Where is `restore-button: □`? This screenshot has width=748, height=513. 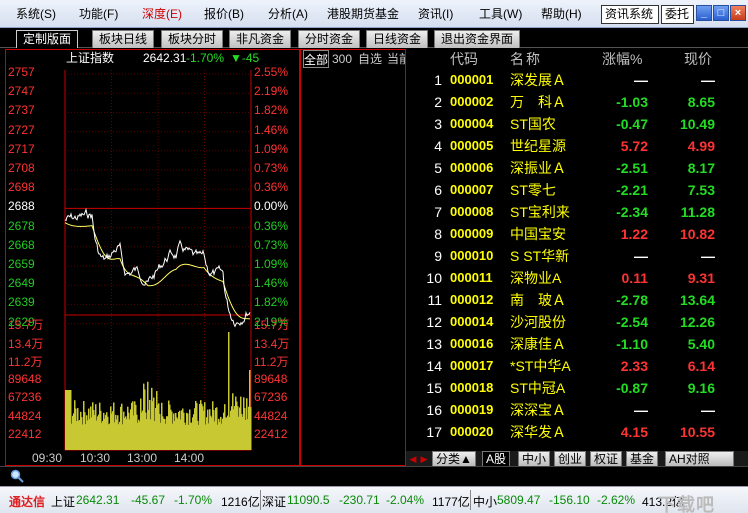 restore-button: □ is located at coordinates (721, 13).